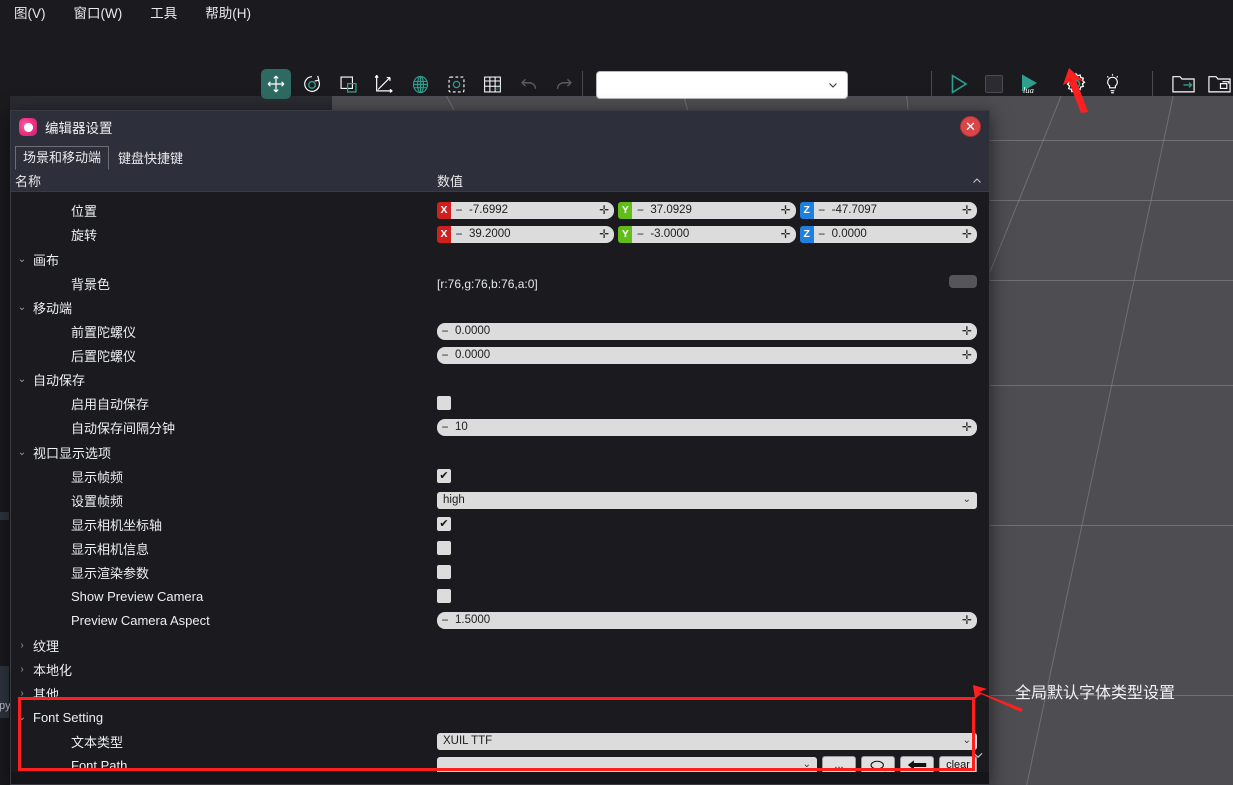 The width and height of the screenshot is (1233, 785). Describe the element at coordinates (30, 12) in the screenshot. I see `menu-view: 图(V)` at that location.